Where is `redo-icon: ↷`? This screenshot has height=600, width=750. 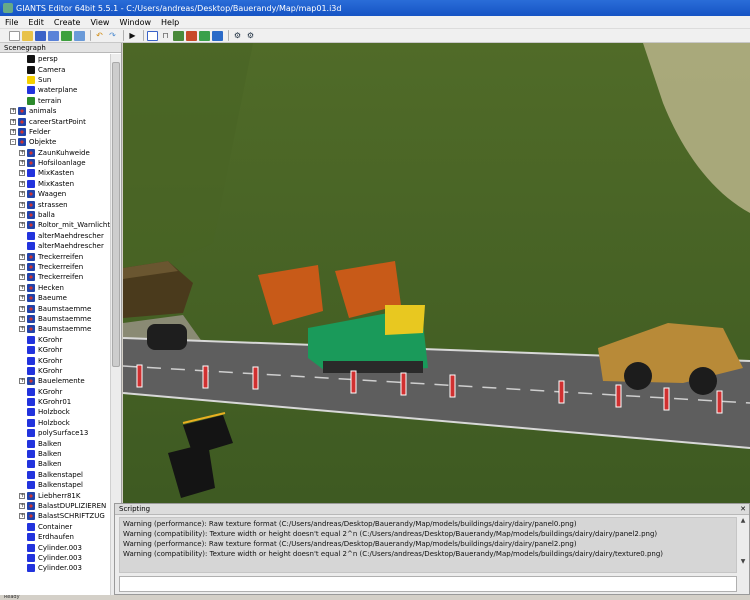 redo-icon: ↷ is located at coordinates (112, 36).